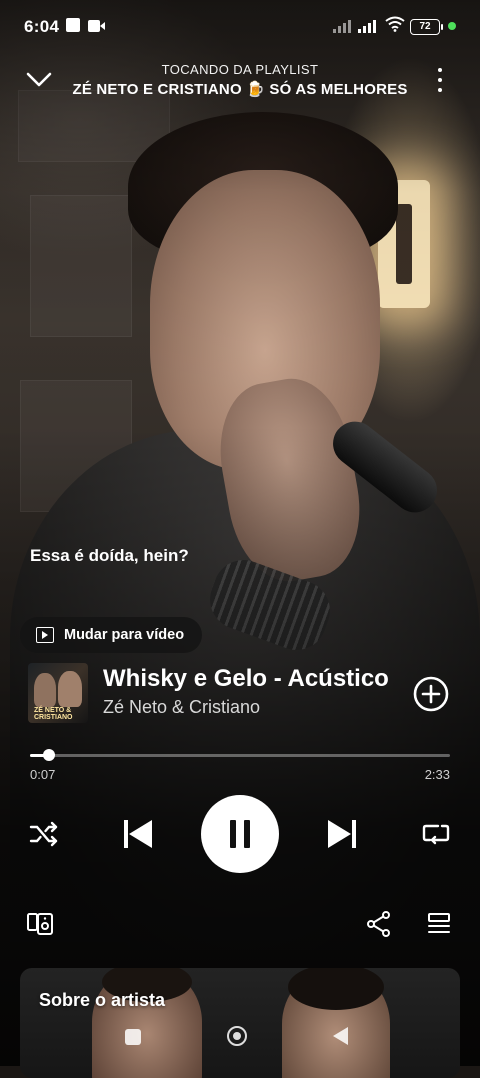  What do you see at coordinates (133, 1037) in the screenshot?
I see `recents-icon` at bounding box center [133, 1037].